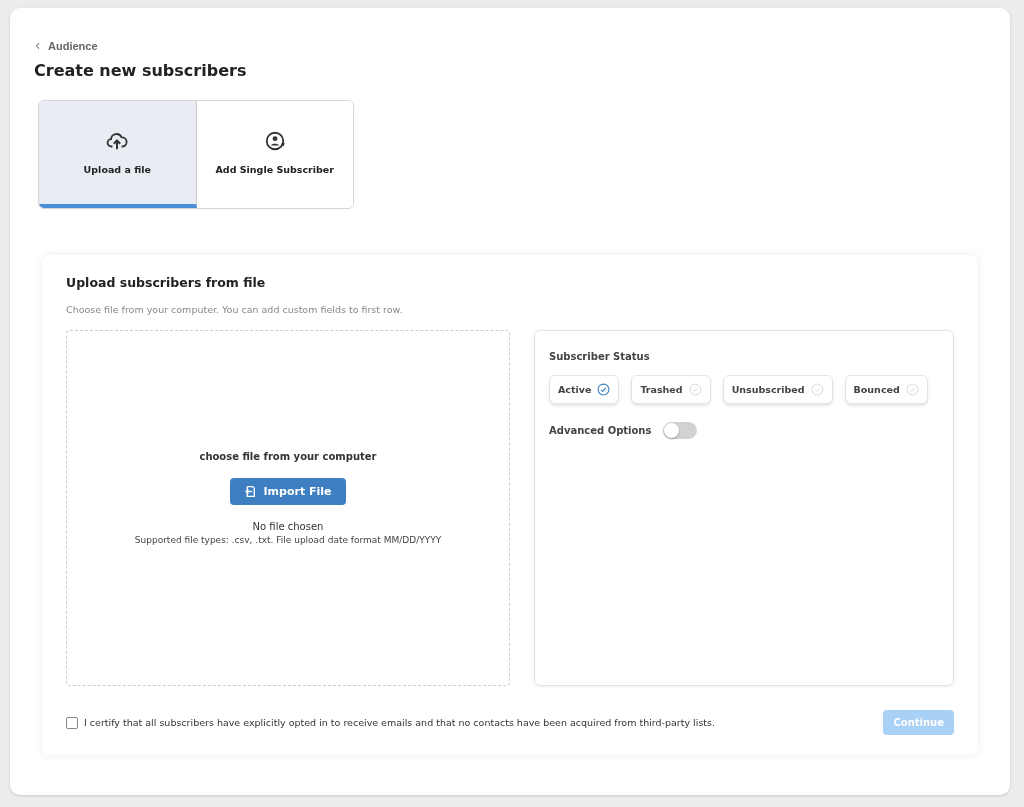 The image size is (1024, 807). I want to click on status-label: Subscriber Status, so click(600, 356).